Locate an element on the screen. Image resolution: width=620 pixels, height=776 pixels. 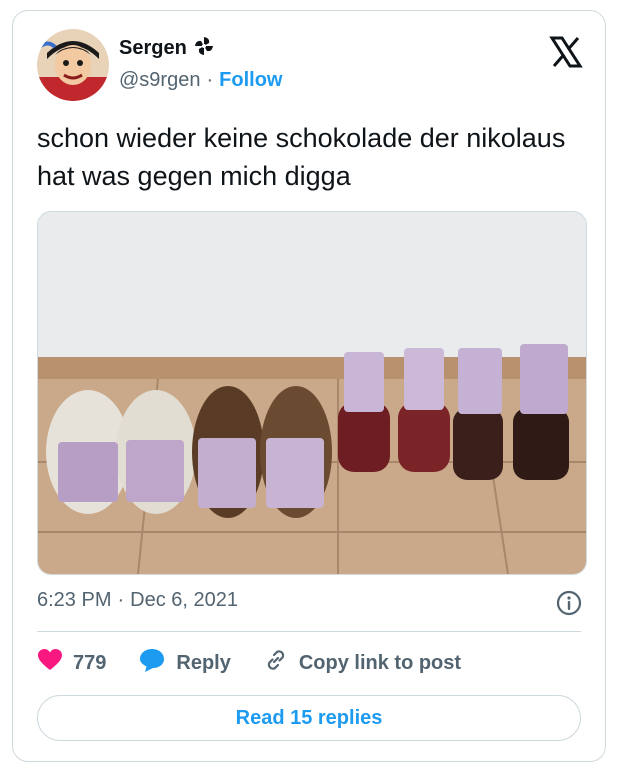
copy-link-label: Copy link to post is located at coordinates (380, 662).